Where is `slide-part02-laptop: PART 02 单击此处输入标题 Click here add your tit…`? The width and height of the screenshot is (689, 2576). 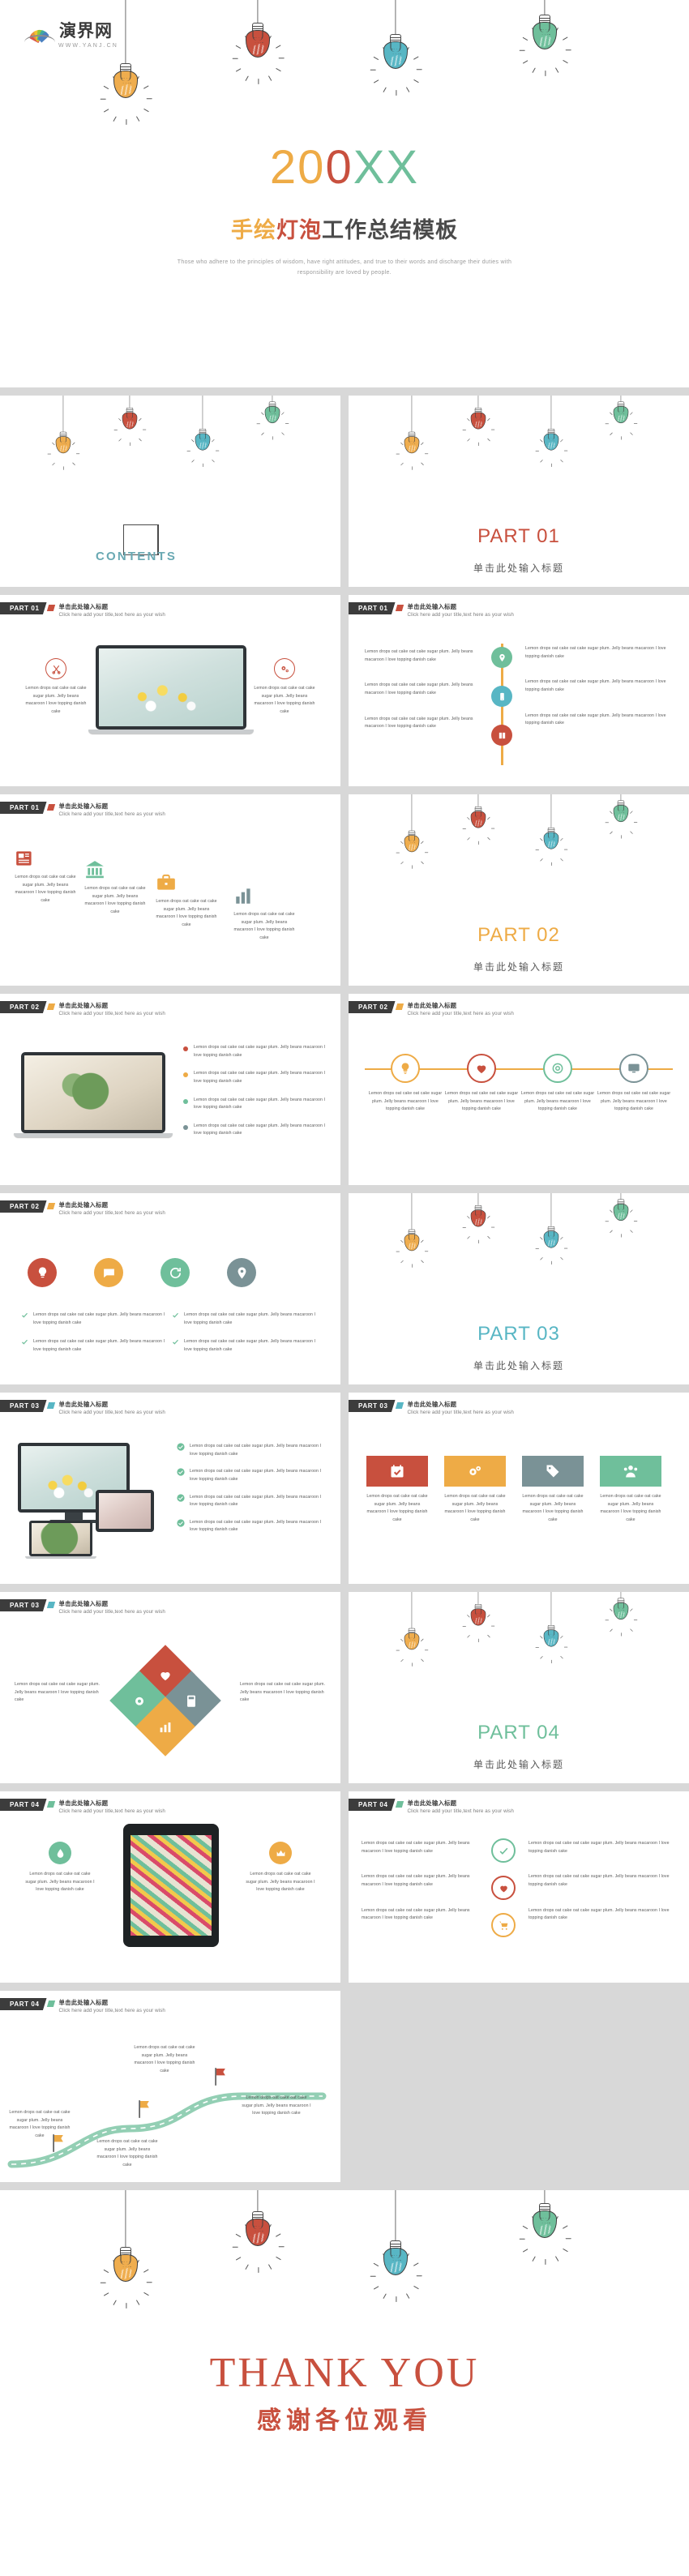 slide-part02-laptop: PART 02 单击此处输入标题 Click here add your tit… is located at coordinates (170, 1089).